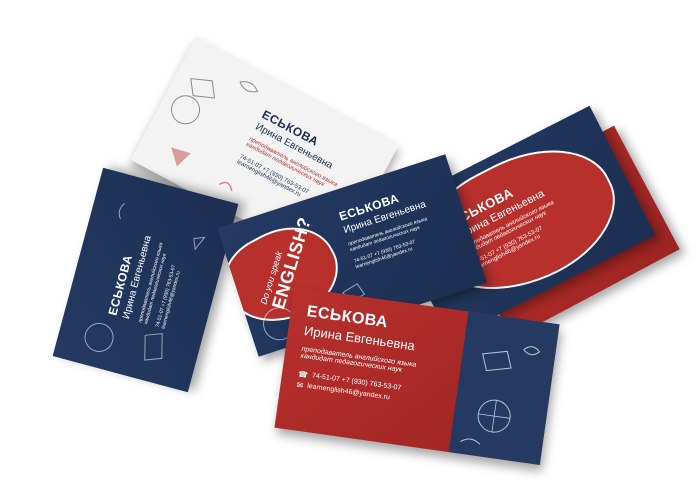  Describe the element at coordinates (303, 374) in the screenshot. I see `phone-icon: ☎` at that location.